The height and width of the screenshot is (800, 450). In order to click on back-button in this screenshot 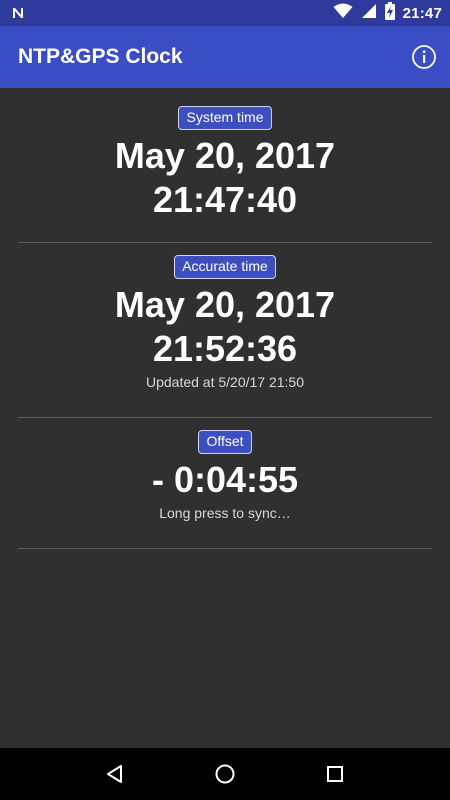, I will do `click(115, 774)`.